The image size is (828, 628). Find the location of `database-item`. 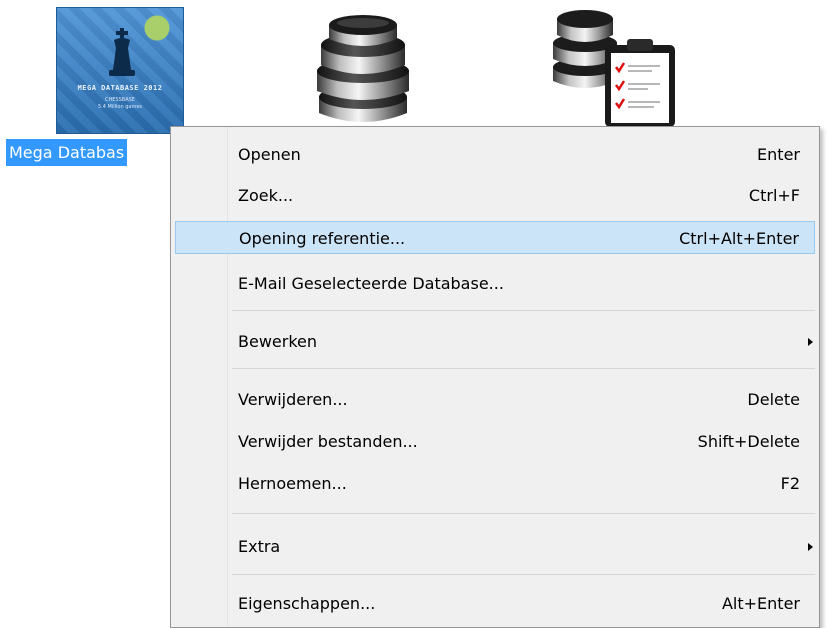

database-item is located at coordinates (363, 74).